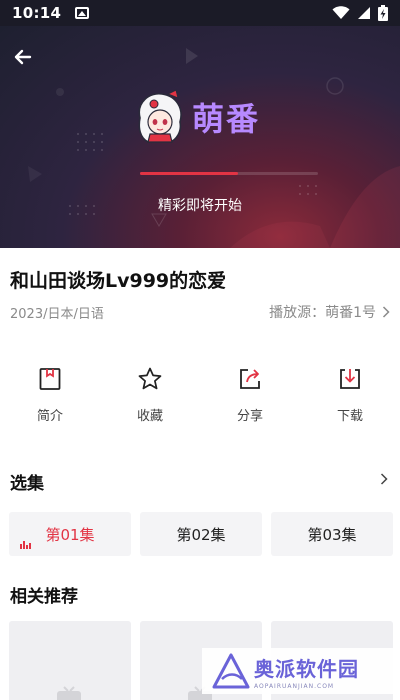  Describe the element at coordinates (37, 13) in the screenshot. I see `status-time: 10:14` at that location.